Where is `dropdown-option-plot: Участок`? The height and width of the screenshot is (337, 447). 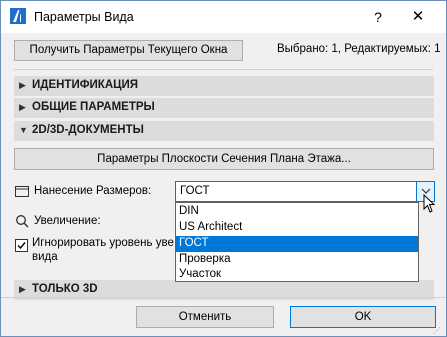 dropdown-option-plot: Участок is located at coordinates (297, 275).